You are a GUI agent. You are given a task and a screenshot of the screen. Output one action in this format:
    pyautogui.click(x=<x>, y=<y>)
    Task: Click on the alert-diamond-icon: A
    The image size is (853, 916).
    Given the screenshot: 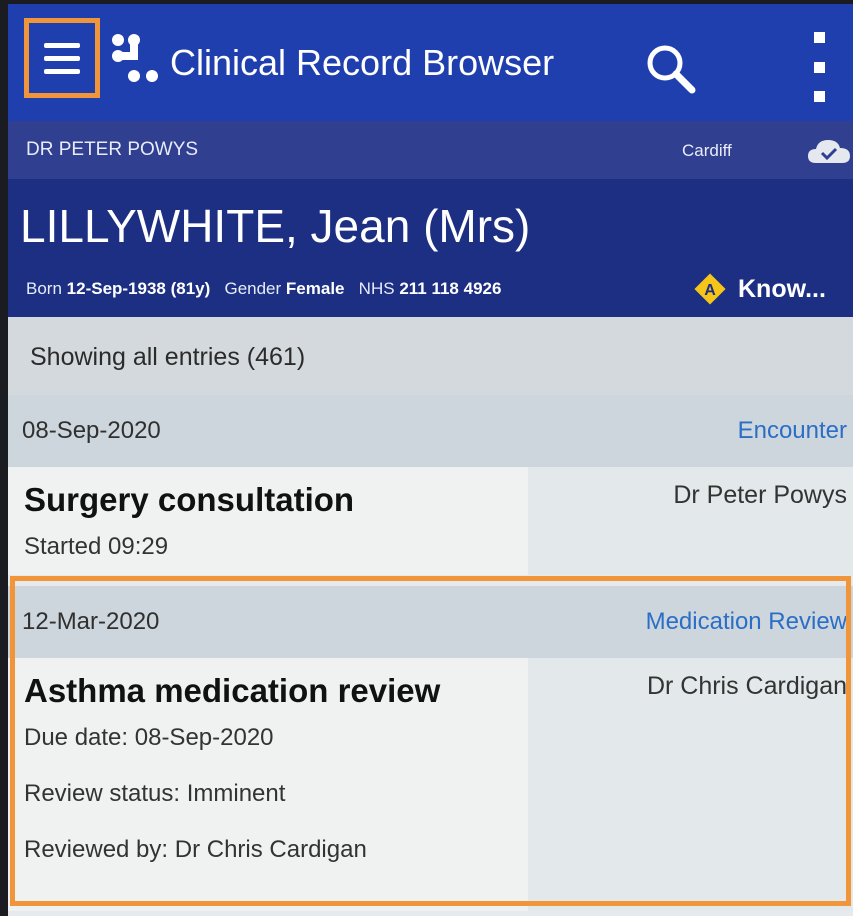 What is the action you would take?
    pyautogui.click(x=710, y=289)
    